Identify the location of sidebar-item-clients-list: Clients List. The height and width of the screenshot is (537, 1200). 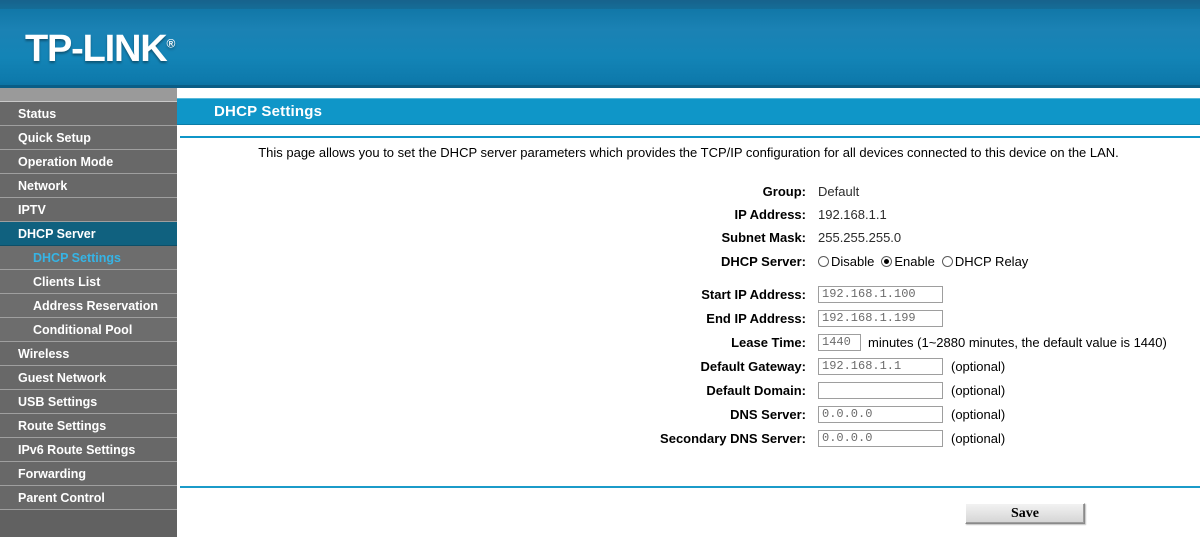
(88, 282).